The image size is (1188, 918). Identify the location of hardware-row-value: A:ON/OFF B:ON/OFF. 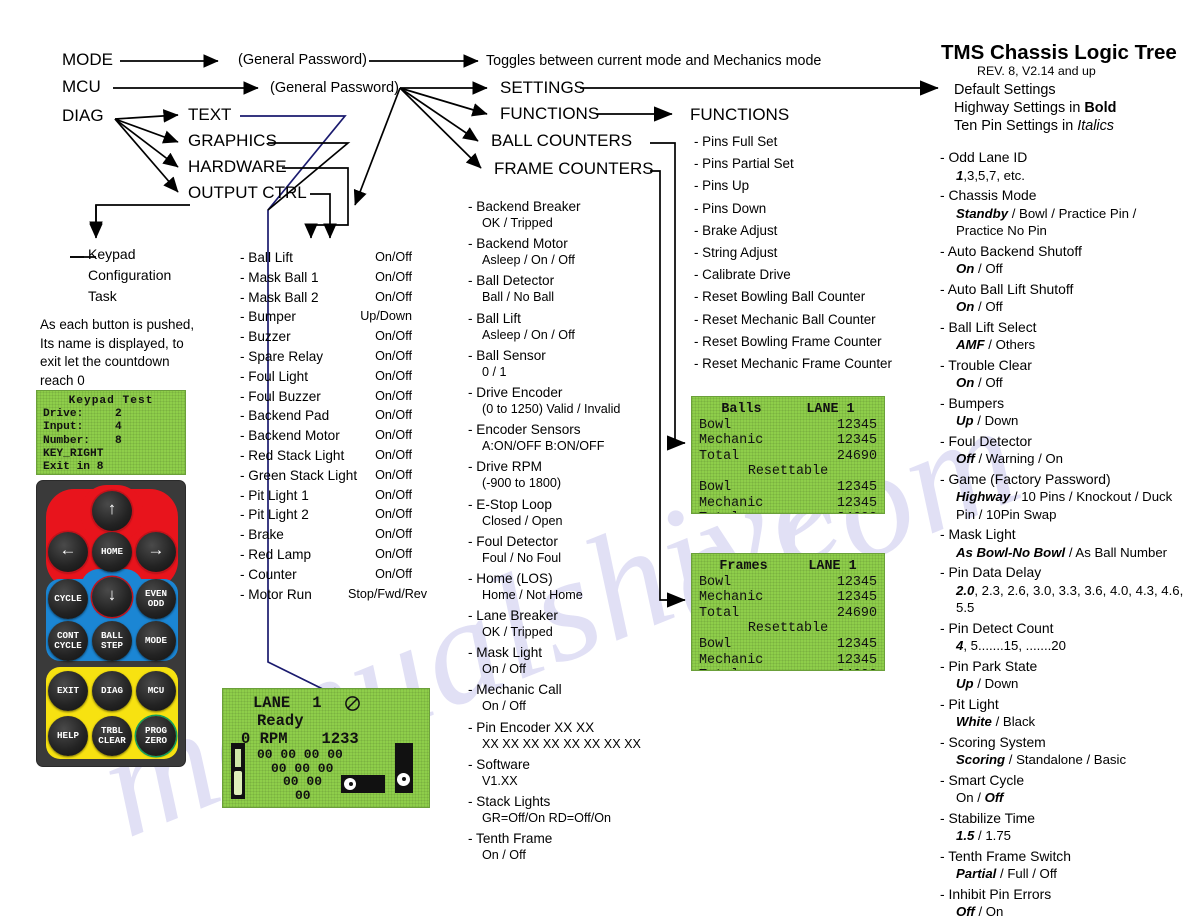
(543, 446).